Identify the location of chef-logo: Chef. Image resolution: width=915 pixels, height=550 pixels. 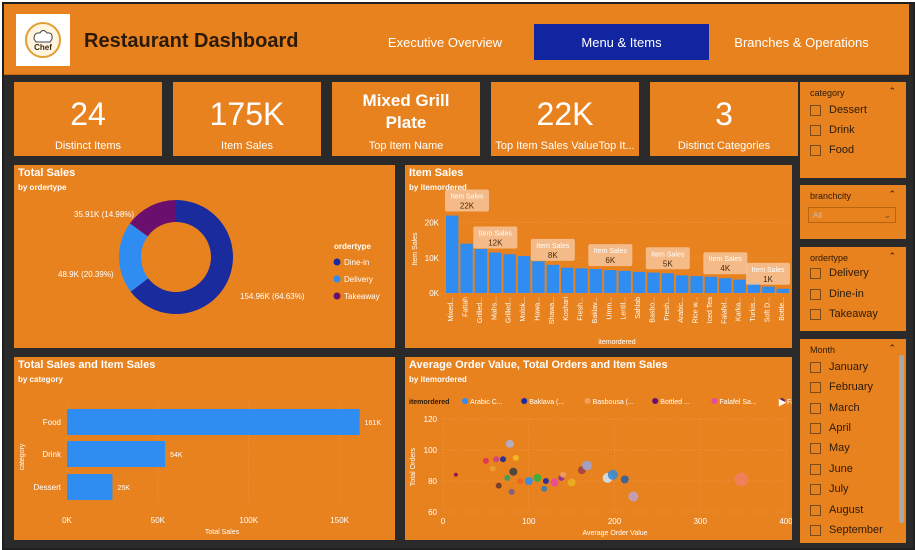
(43, 40).